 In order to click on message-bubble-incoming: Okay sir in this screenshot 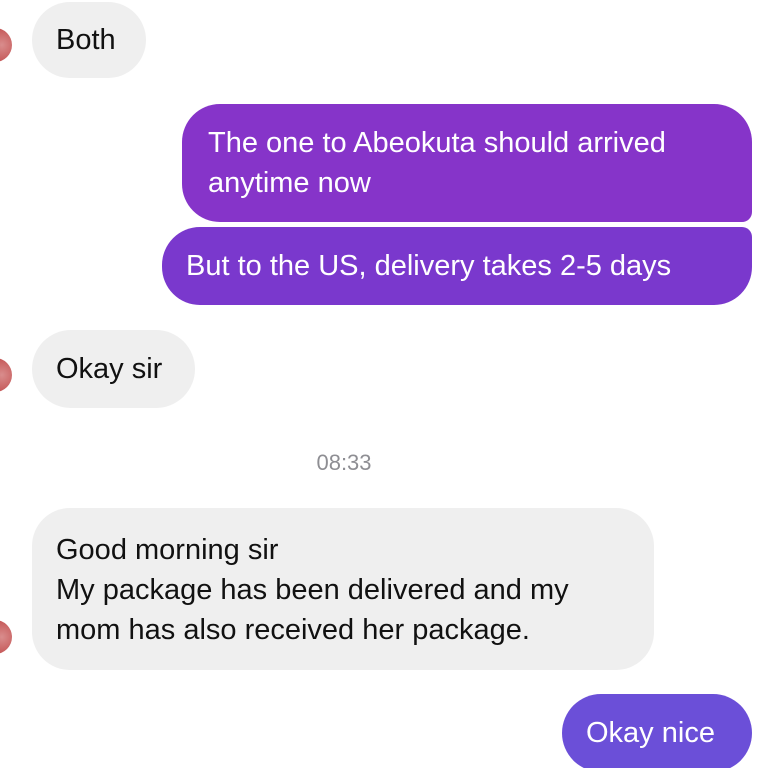, I will do `click(113, 369)`.